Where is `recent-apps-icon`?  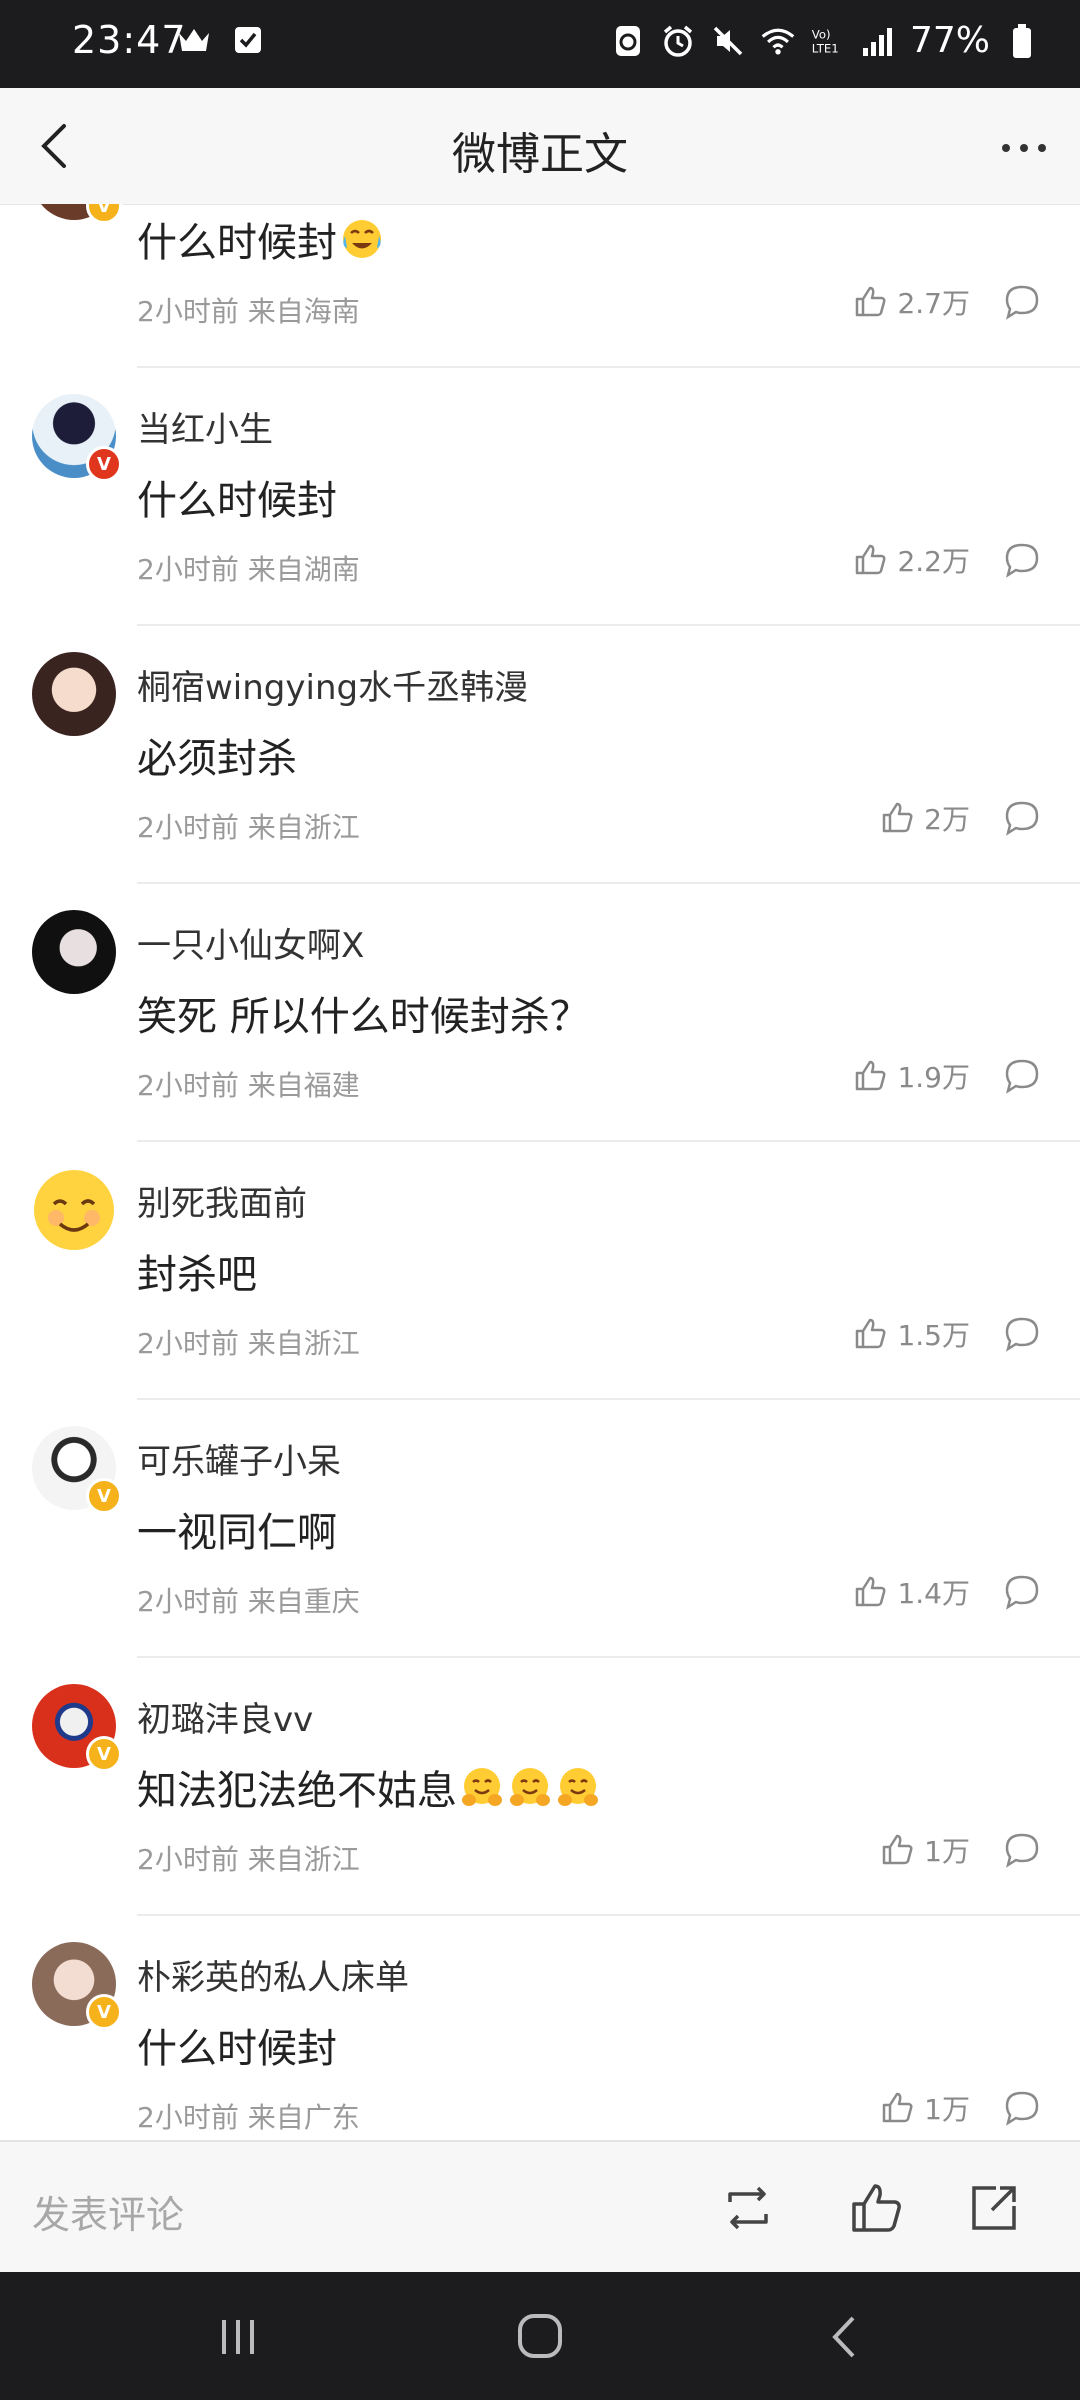 recent-apps-icon is located at coordinates (238, 2337).